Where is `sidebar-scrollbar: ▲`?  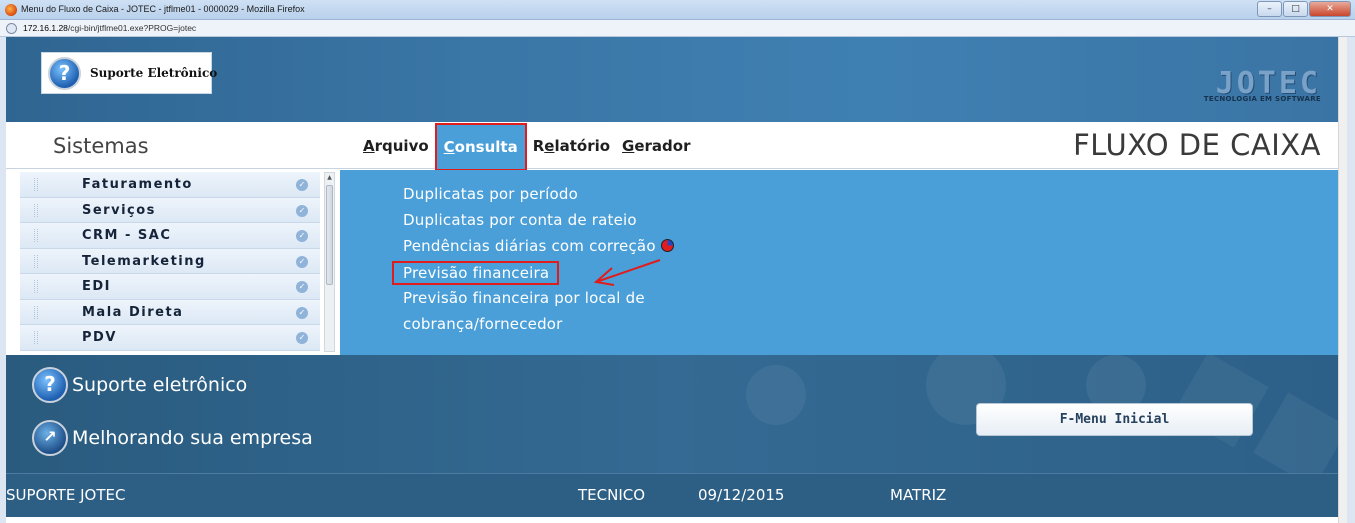 sidebar-scrollbar: ▲ is located at coordinates (329, 262).